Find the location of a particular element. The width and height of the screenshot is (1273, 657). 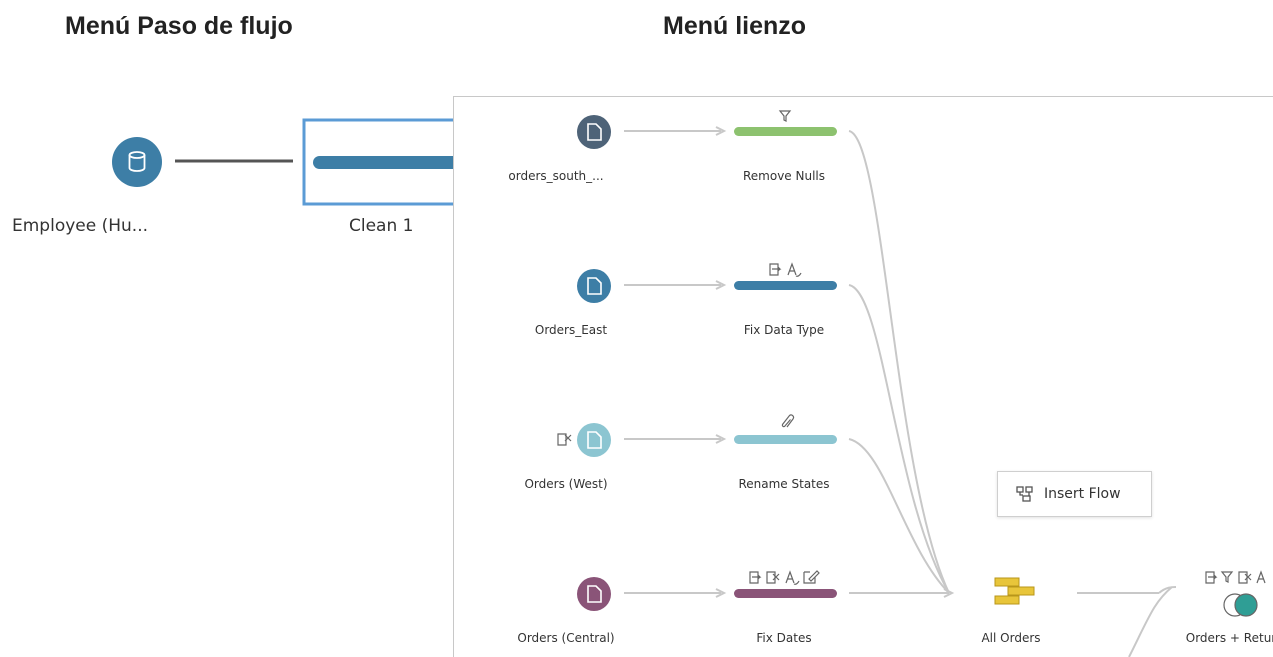

employee-input-node is located at coordinates (137, 162).